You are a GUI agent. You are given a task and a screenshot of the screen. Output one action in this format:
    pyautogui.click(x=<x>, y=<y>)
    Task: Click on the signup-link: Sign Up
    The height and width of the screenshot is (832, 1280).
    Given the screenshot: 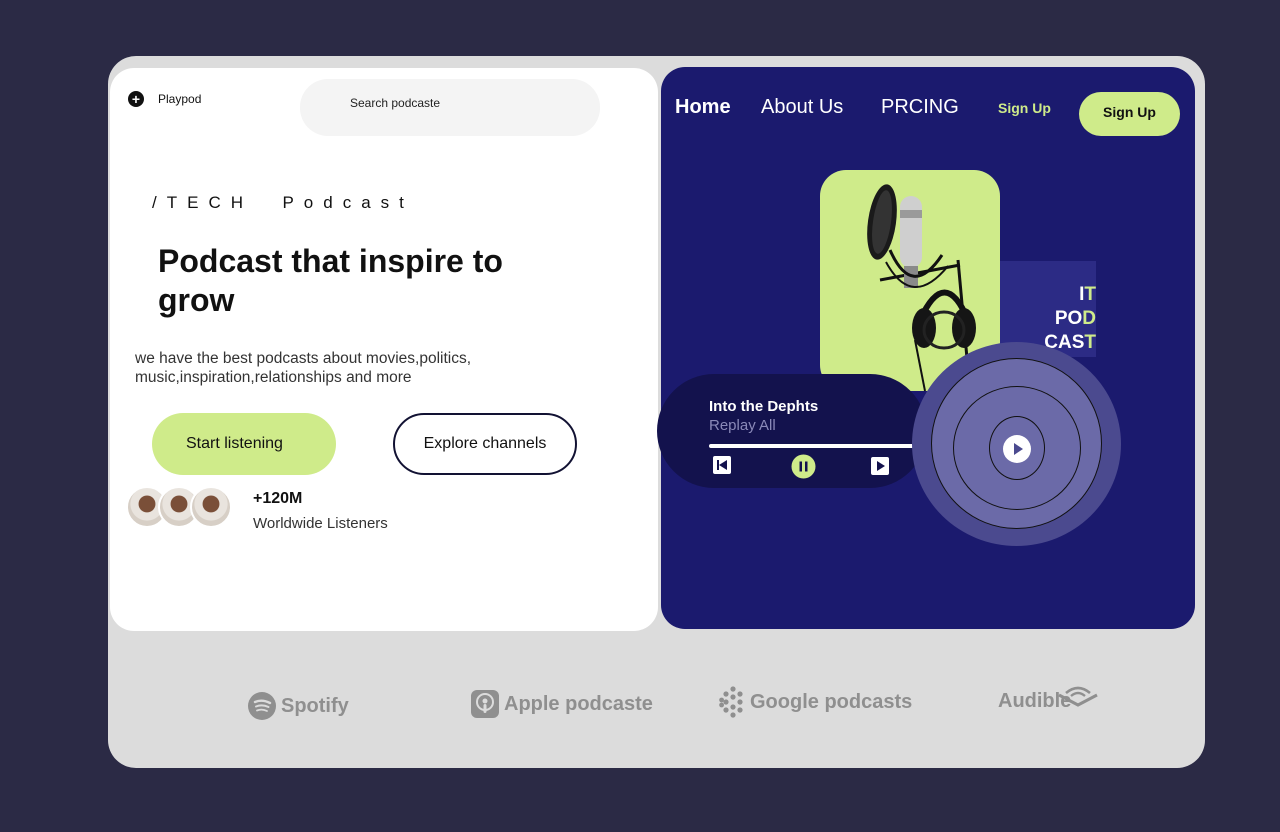 What is the action you would take?
    pyautogui.click(x=1024, y=108)
    